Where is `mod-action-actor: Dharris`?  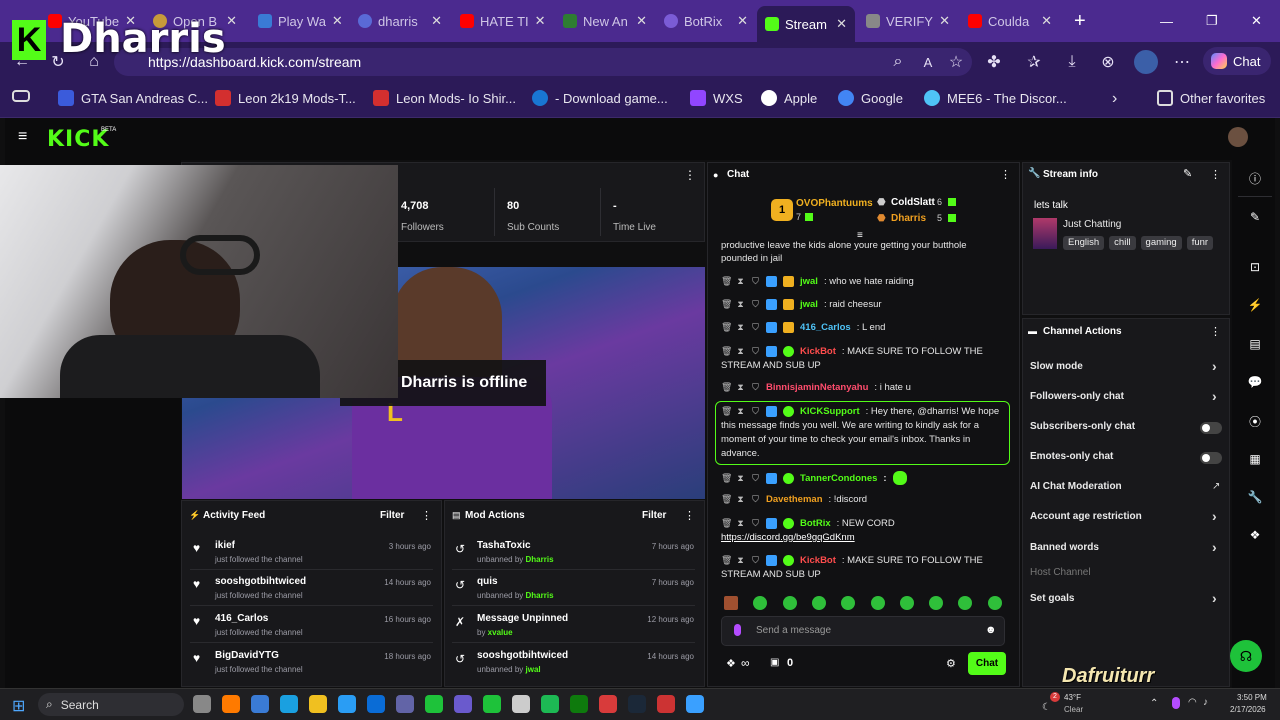 mod-action-actor: Dharris is located at coordinates (540, 559).